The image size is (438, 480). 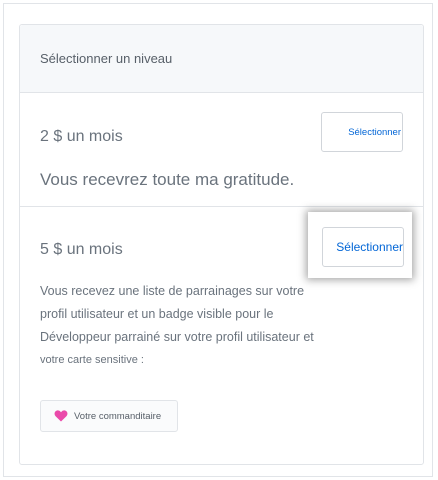 What do you see at coordinates (92, 360) in the screenshot?
I see `tier-description-line: votre carte sensitive :` at bounding box center [92, 360].